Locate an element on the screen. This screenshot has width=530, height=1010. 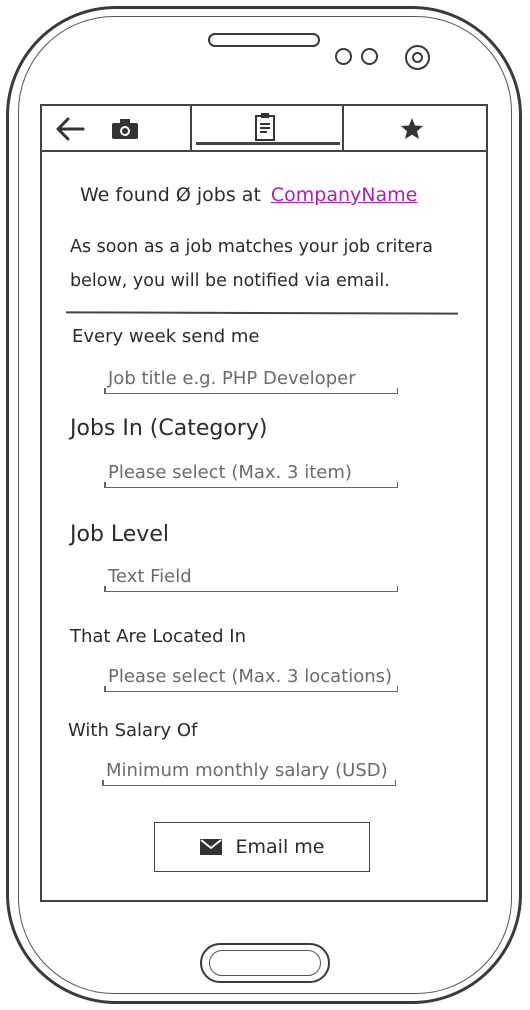
clipboard-icon is located at coordinates (265, 127).